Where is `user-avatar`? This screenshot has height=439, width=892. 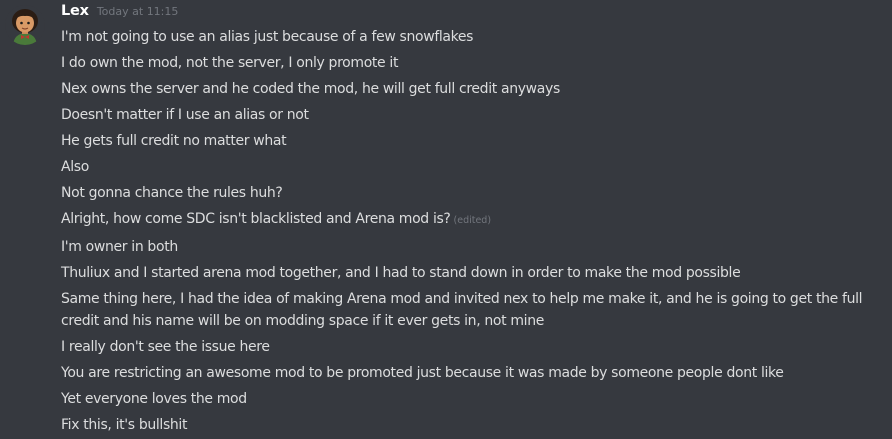 user-avatar is located at coordinates (25, 25).